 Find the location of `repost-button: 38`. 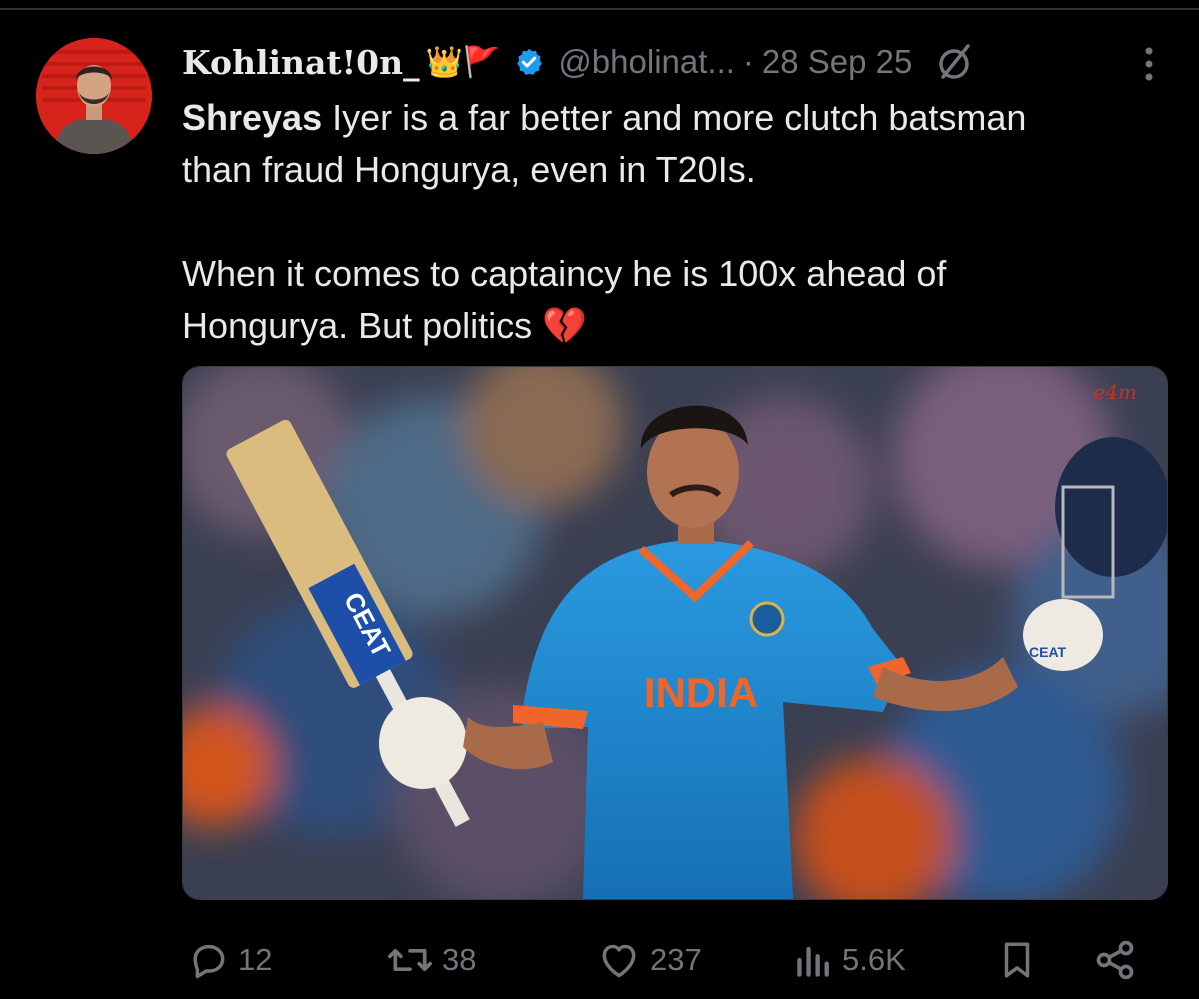

repost-button: 38 is located at coordinates (431, 960).